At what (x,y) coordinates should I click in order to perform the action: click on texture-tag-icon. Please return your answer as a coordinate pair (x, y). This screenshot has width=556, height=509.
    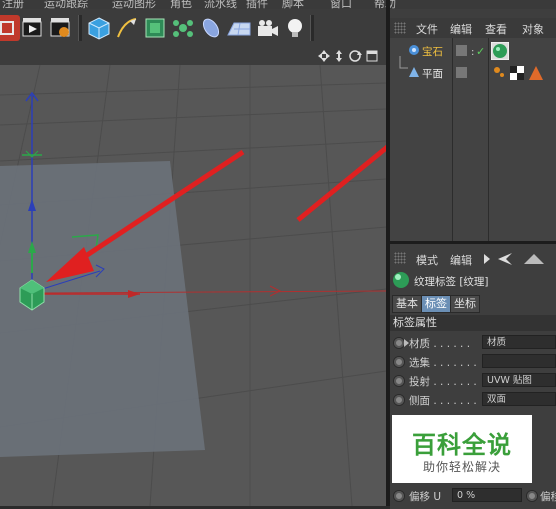
    Looking at the image, I should click on (401, 280).